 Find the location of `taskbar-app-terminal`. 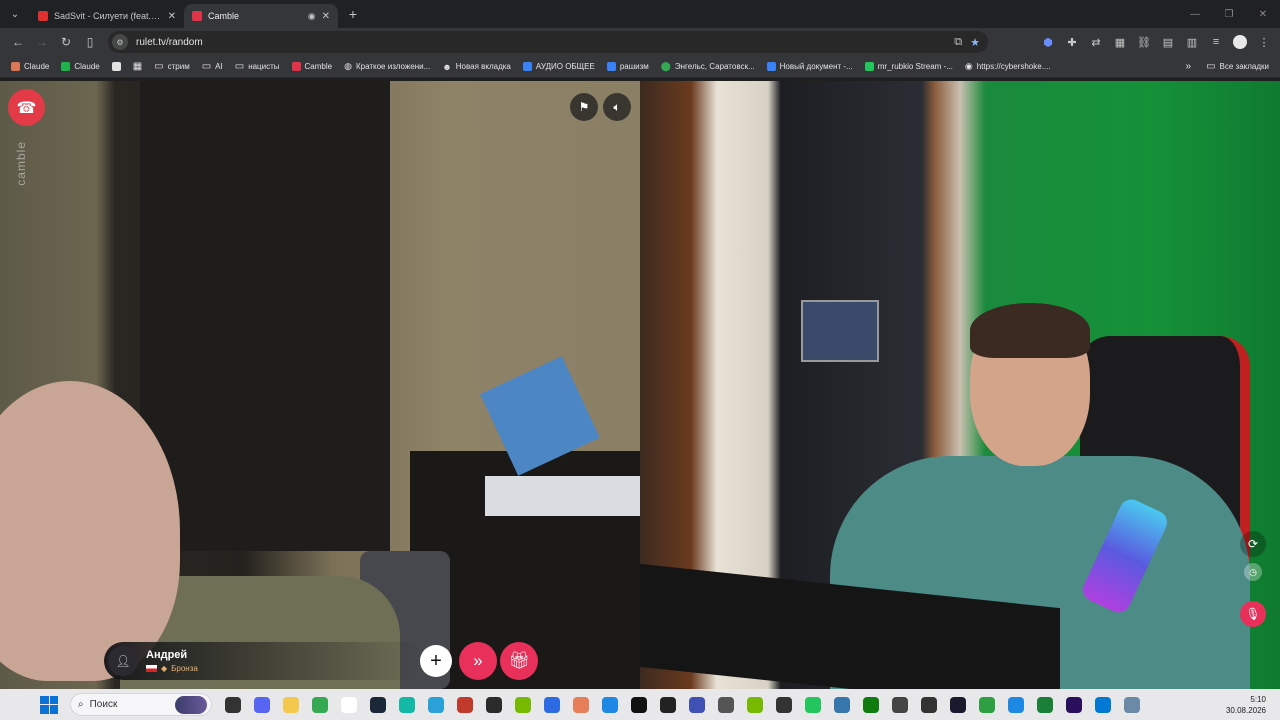

taskbar-app-terminal is located at coordinates (493, 704).